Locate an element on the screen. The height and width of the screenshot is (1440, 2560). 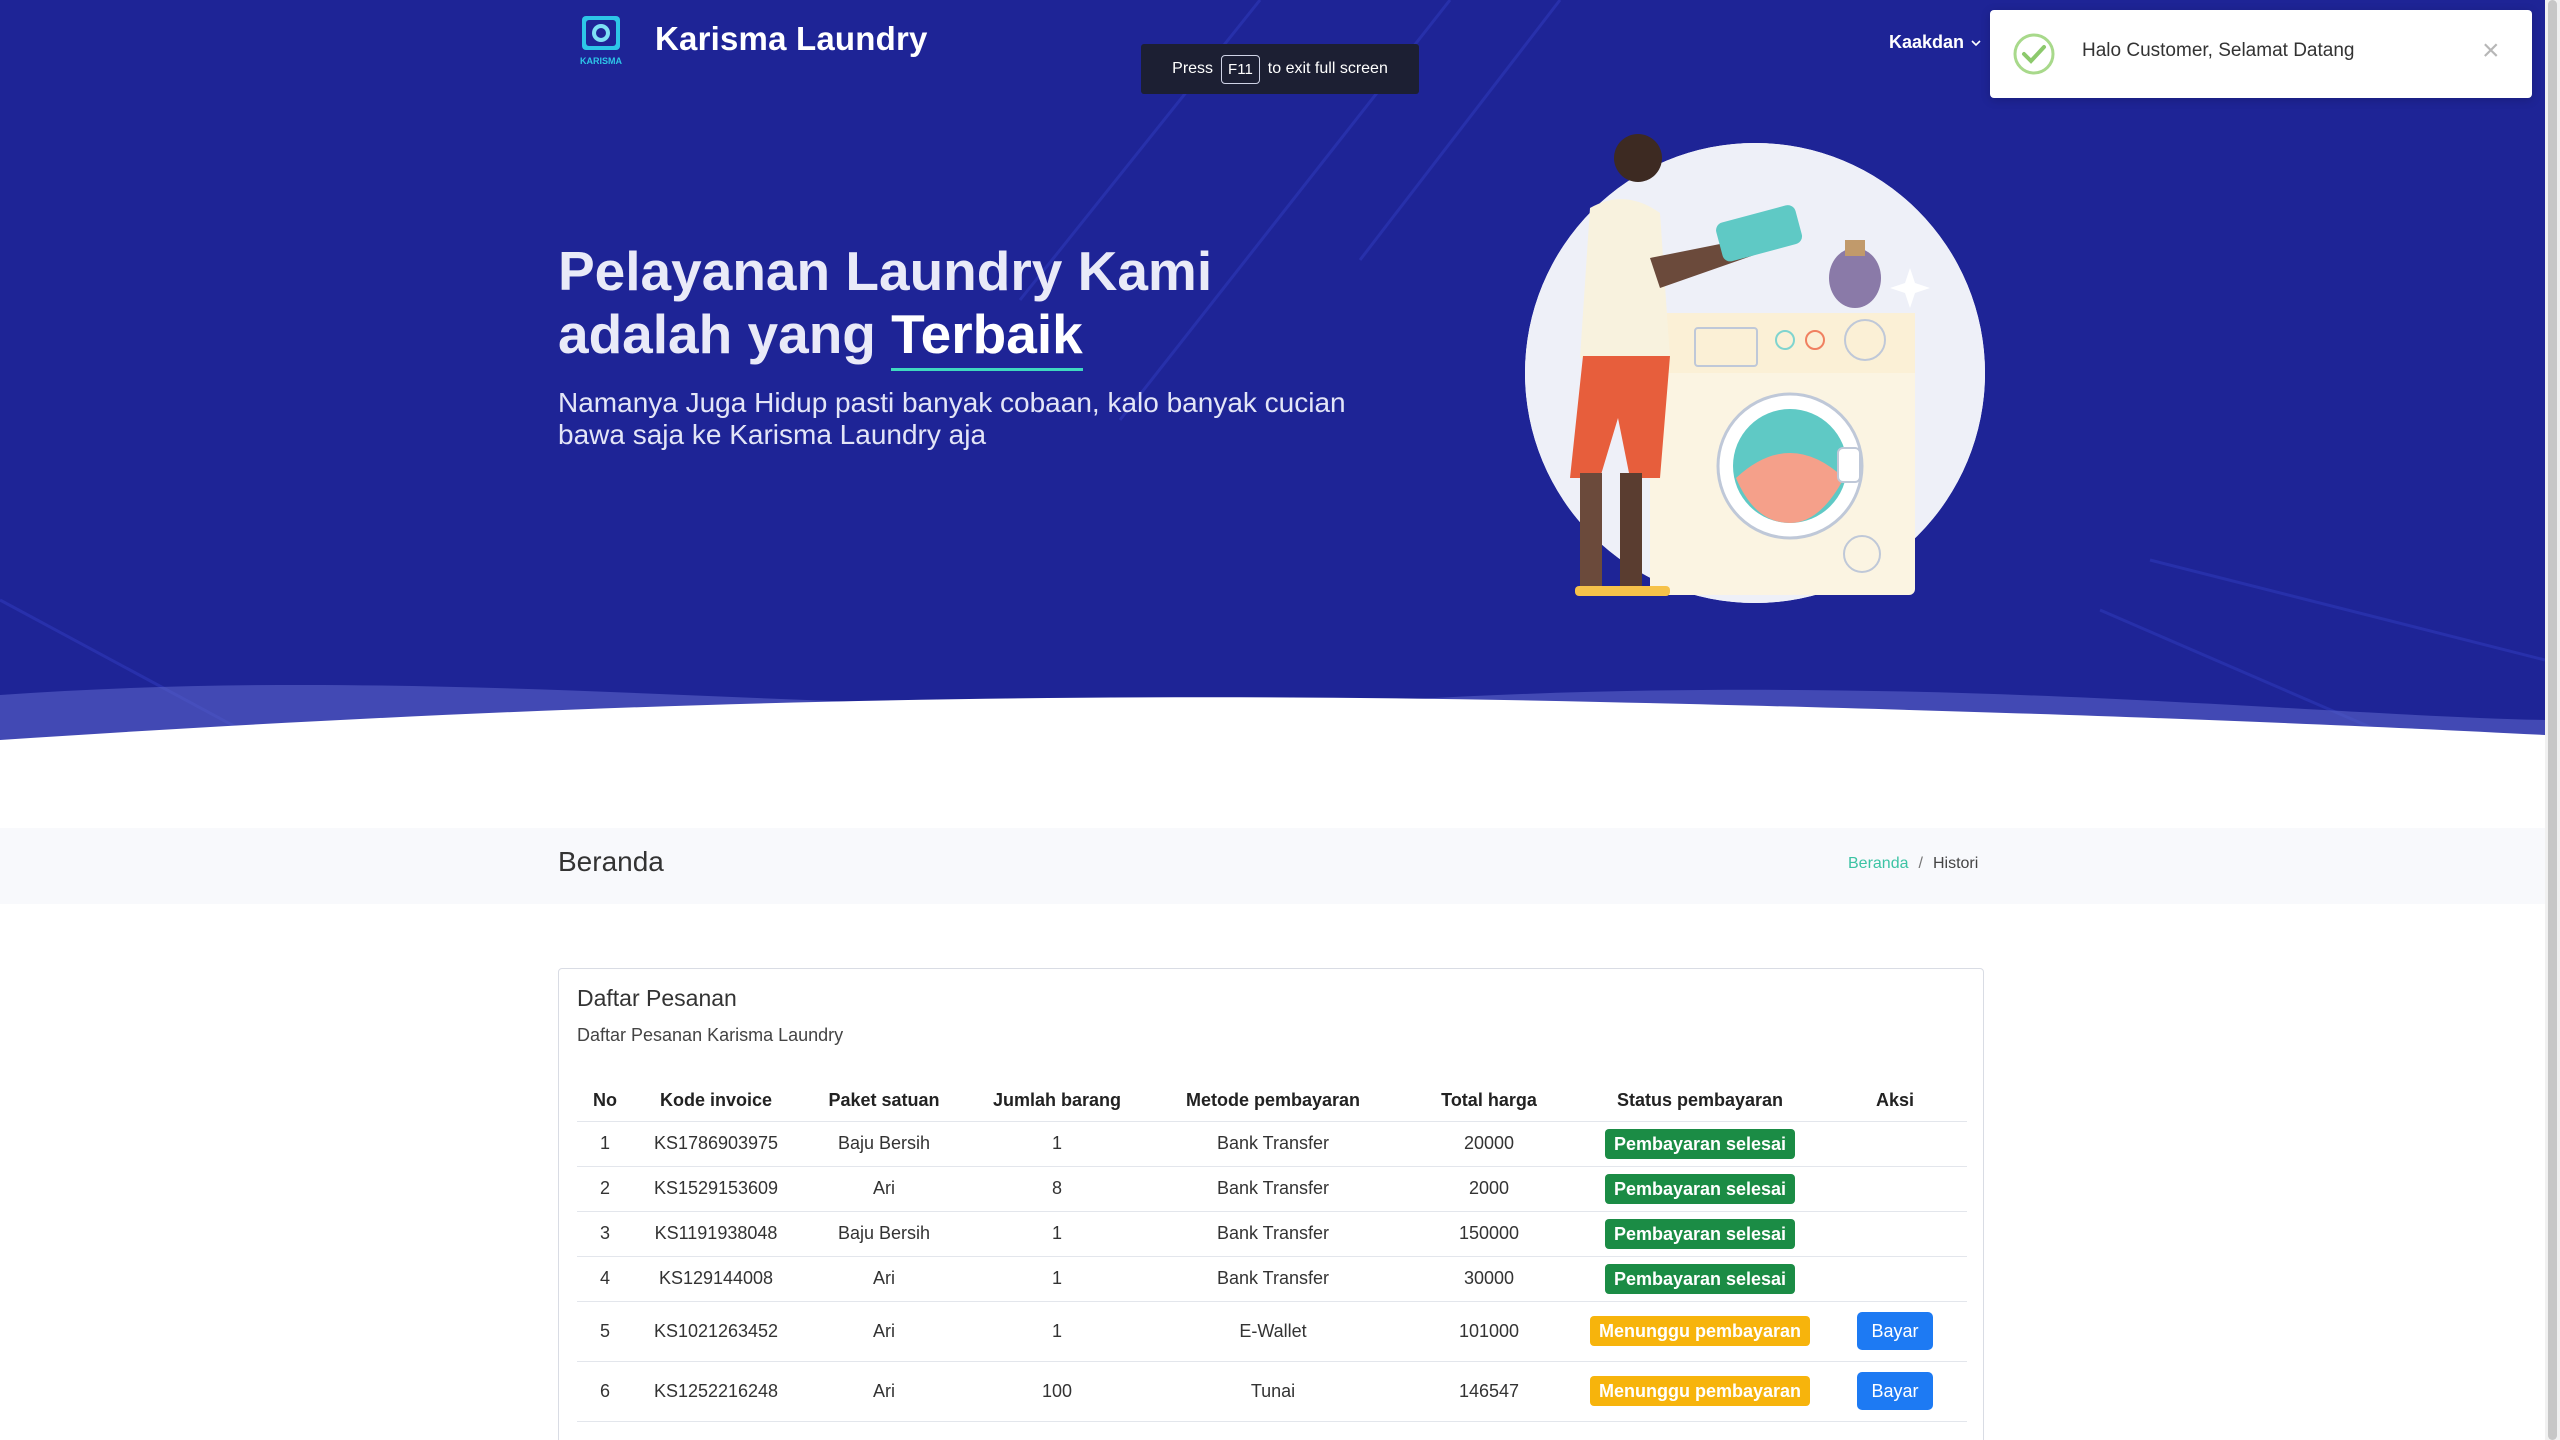
headline-emphasis: Terbaik is located at coordinates (987, 337).